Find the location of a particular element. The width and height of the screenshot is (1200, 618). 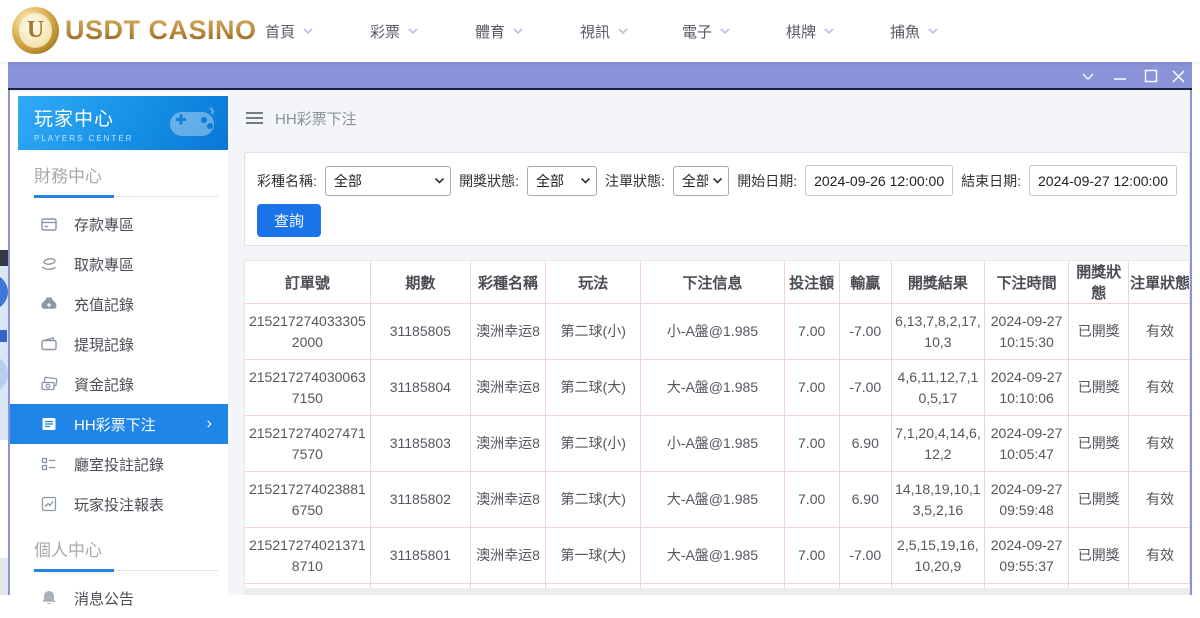

gamepad-icon is located at coordinates (192, 121).